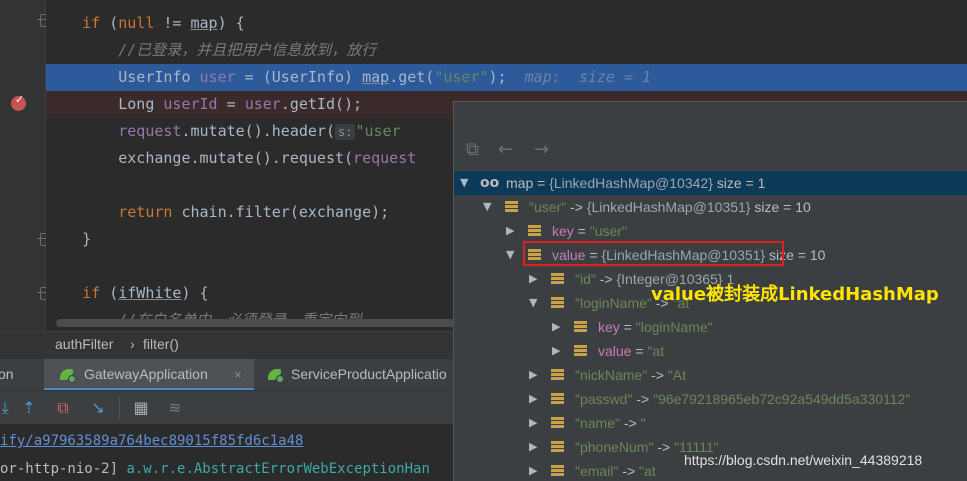  Describe the element at coordinates (278, 469) in the screenshot. I see `console-logger: a.w.r.e.AbstractErrorWebExceptionHan` at that location.